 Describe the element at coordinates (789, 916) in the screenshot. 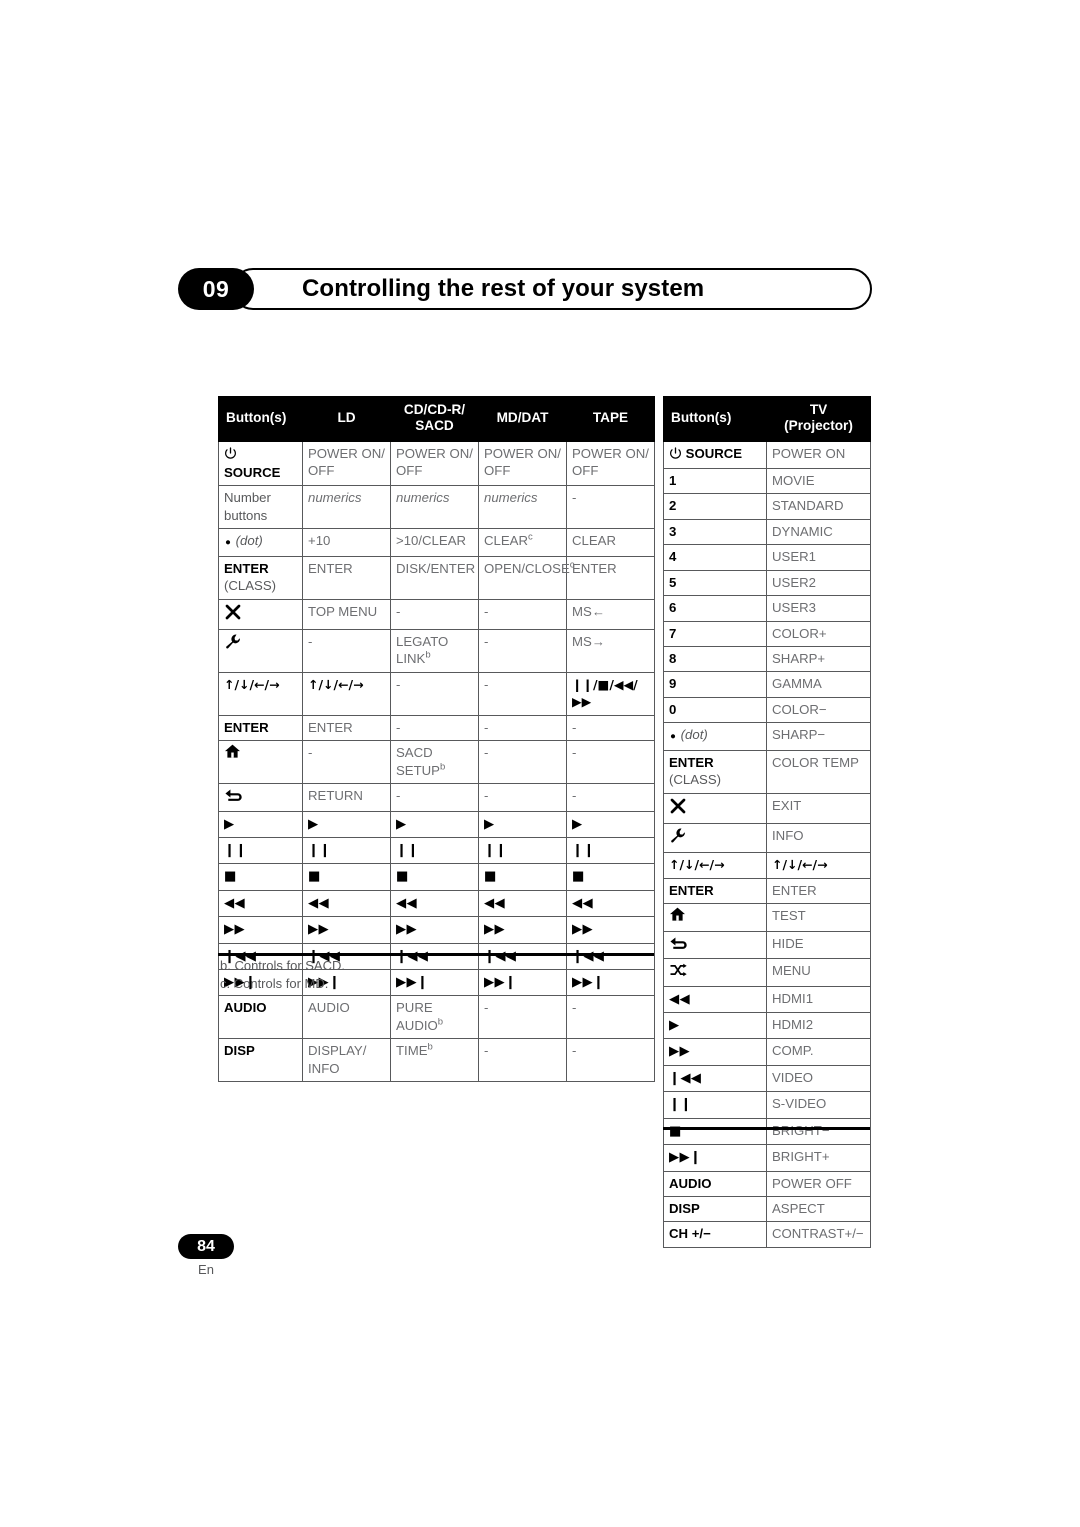

I see `tv-cell-text: TEST` at that location.